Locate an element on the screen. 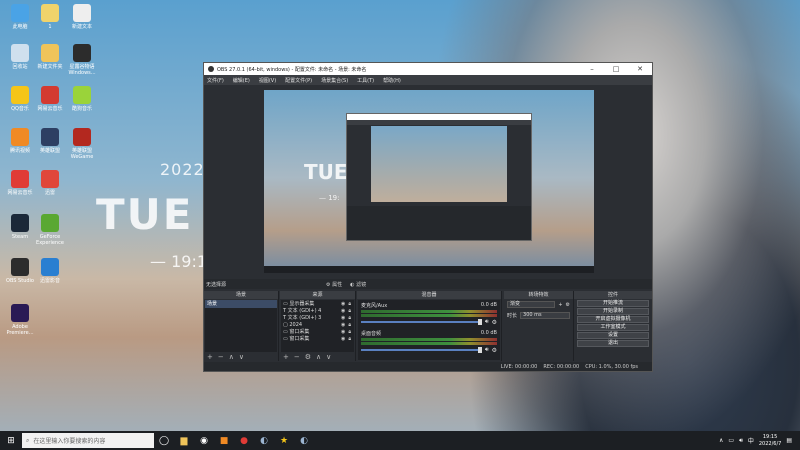  minimize-button: – is located at coordinates (592, 69).